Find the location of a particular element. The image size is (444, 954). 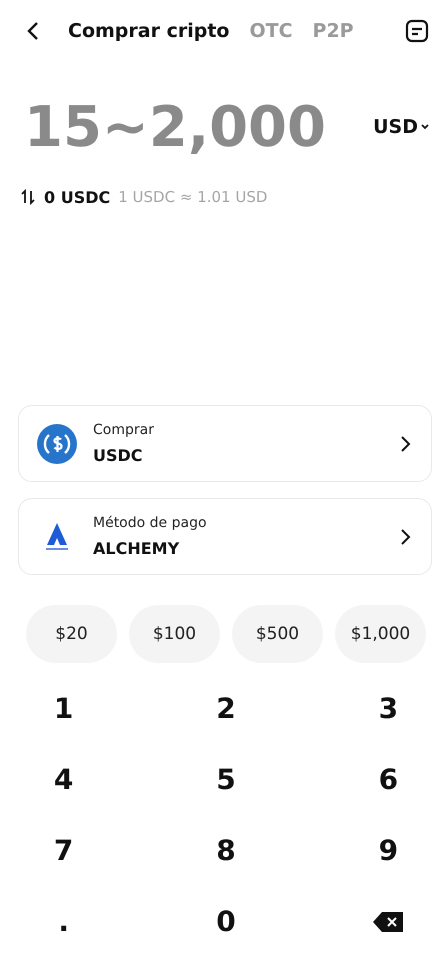

preset-amount-button: $500 is located at coordinates (277, 634).